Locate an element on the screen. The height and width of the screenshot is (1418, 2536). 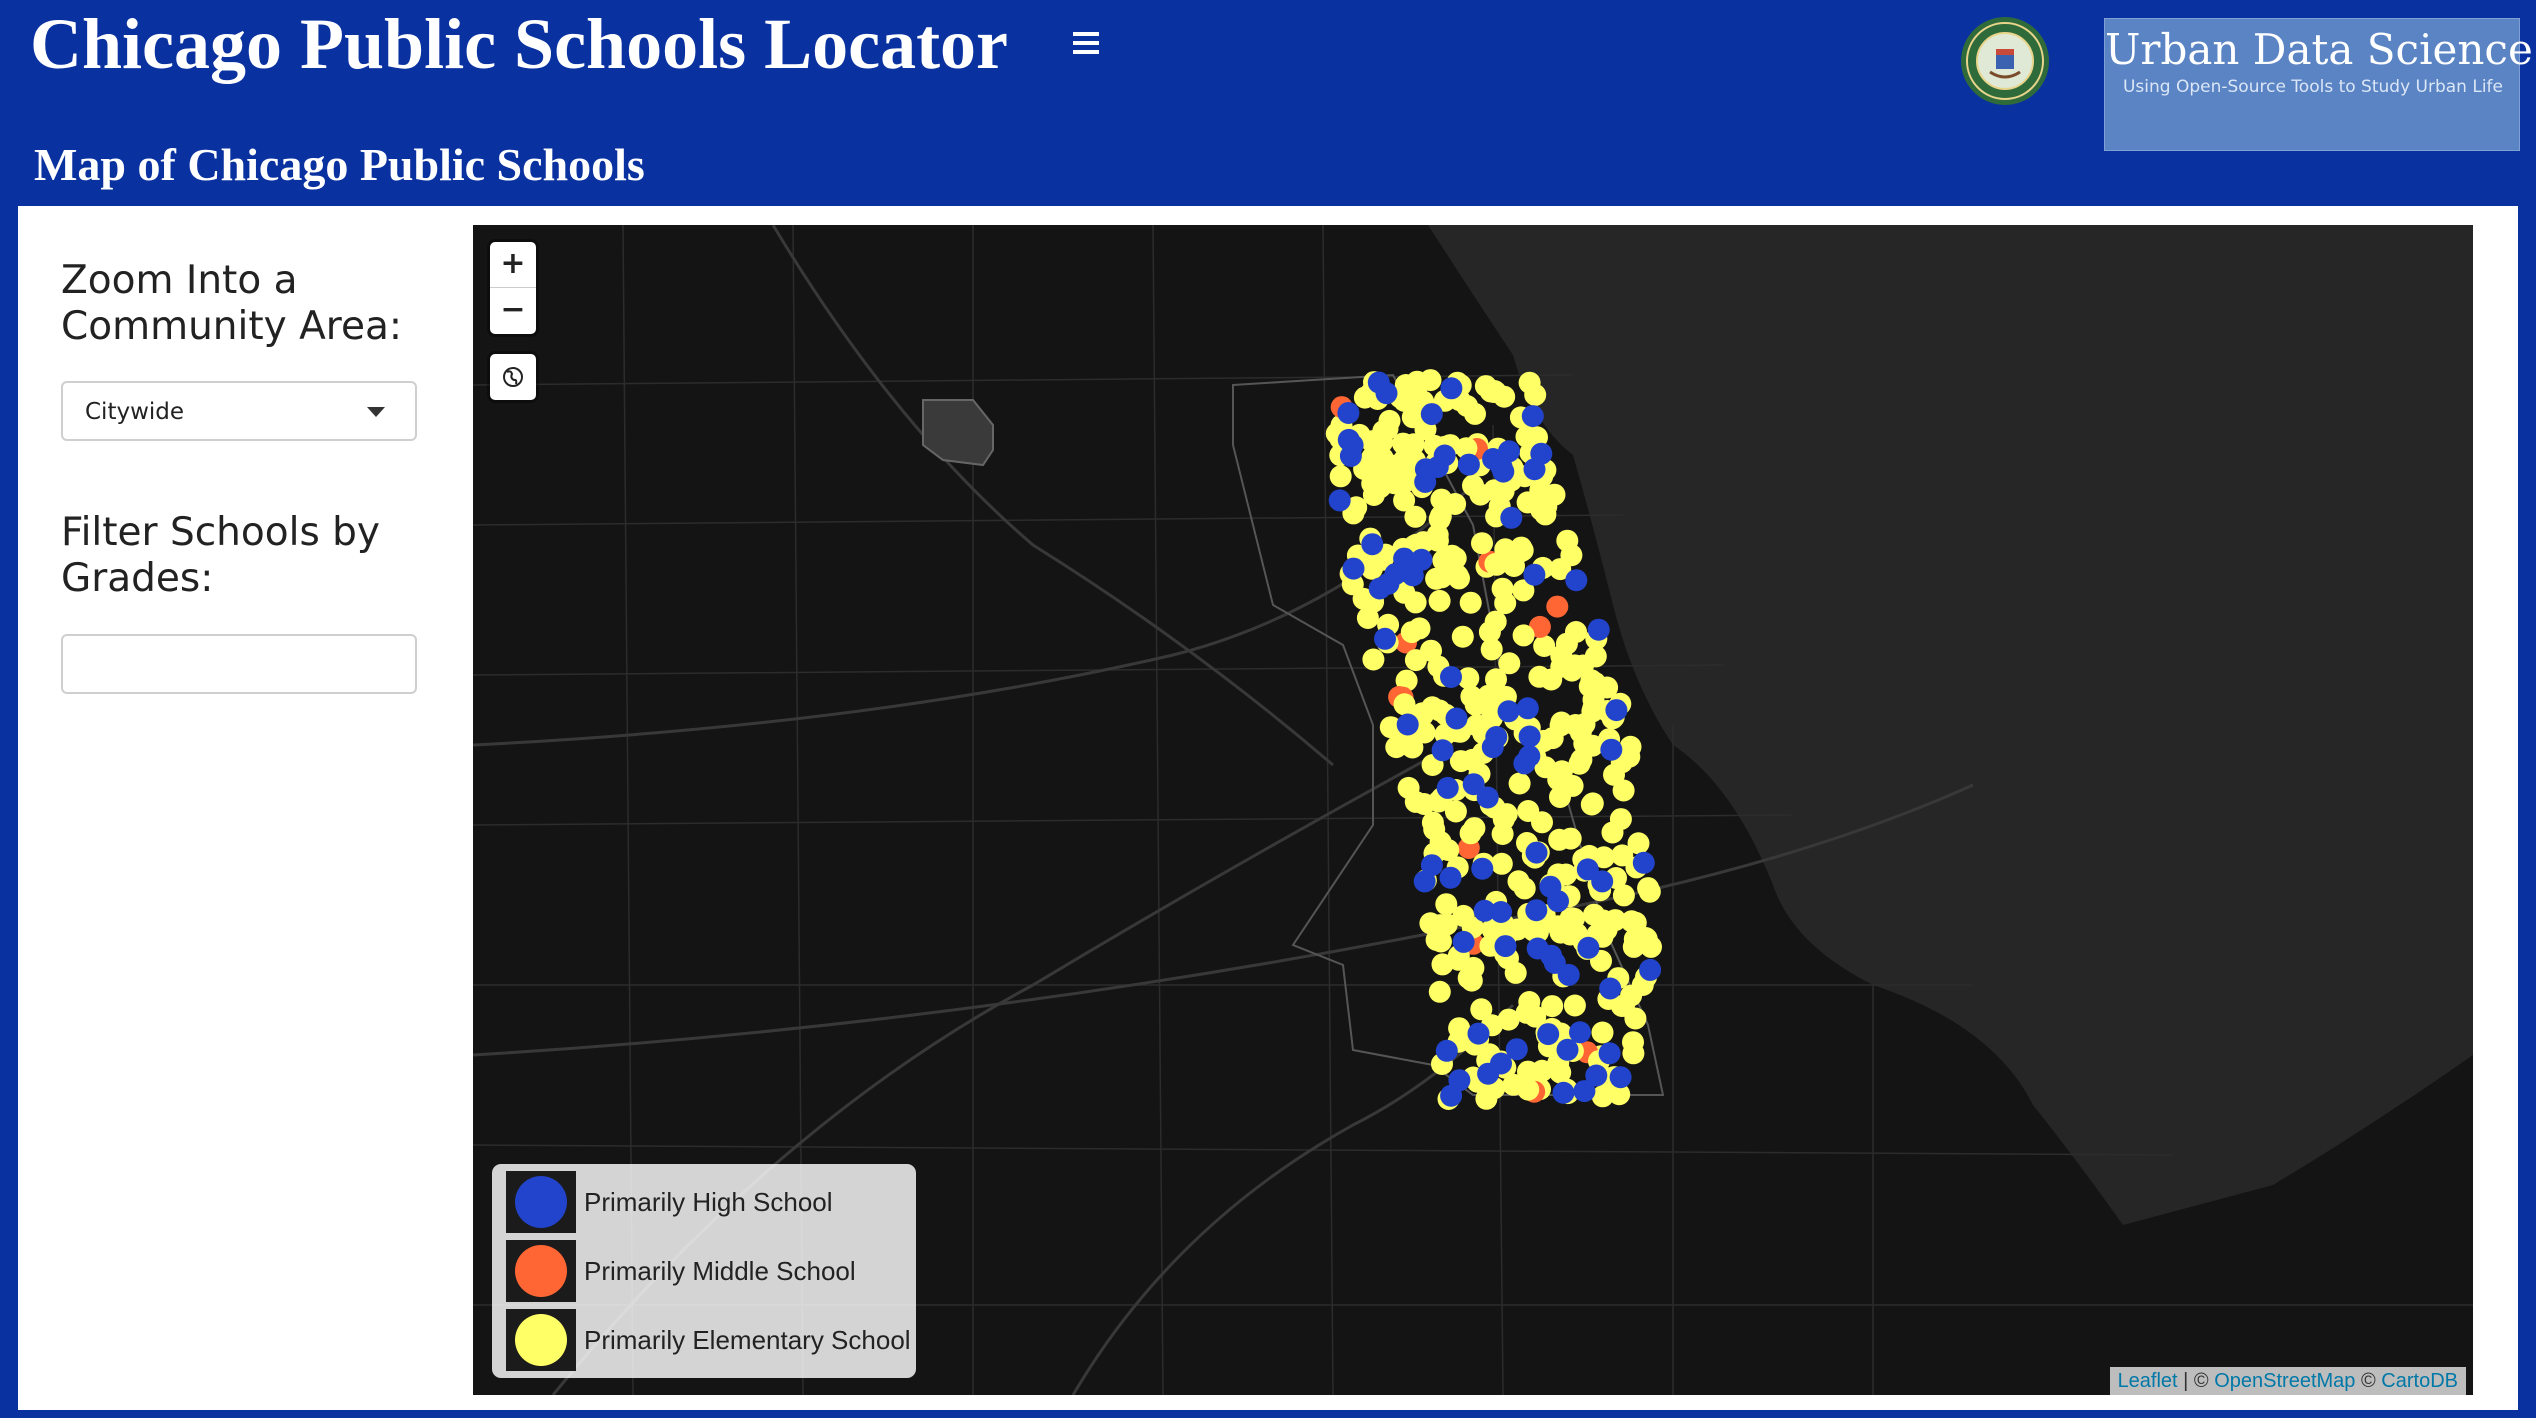
hamburger-menu-icon is located at coordinates (1086, 43).